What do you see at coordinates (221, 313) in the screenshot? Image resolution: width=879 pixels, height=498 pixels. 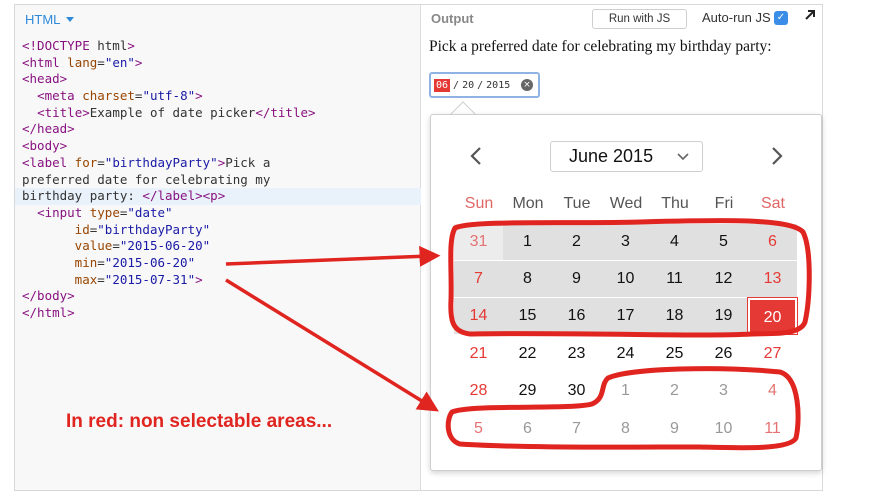 I see `code-line: </html>` at bounding box center [221, 313].